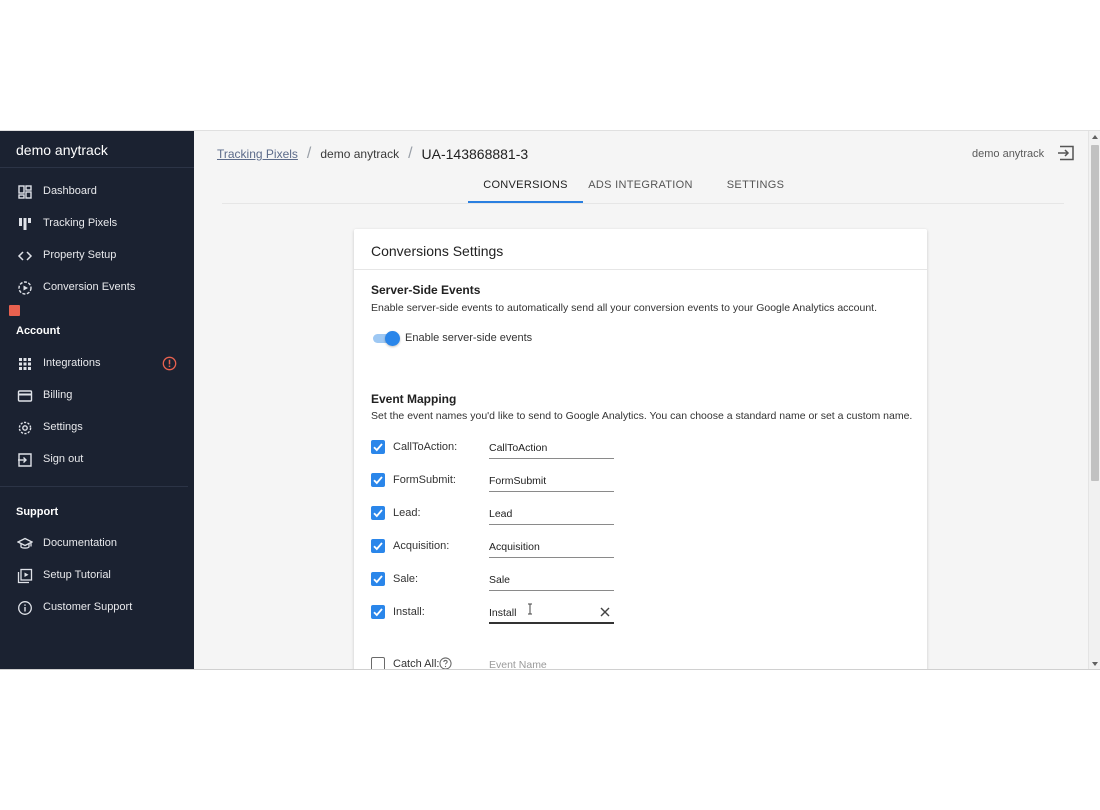 This screenshot has width=1100, height=810. What do you see at coordinates (551, 547) in the screenshot?
I see `event-name-input: Acquisition` at bounding box center [551, 547].